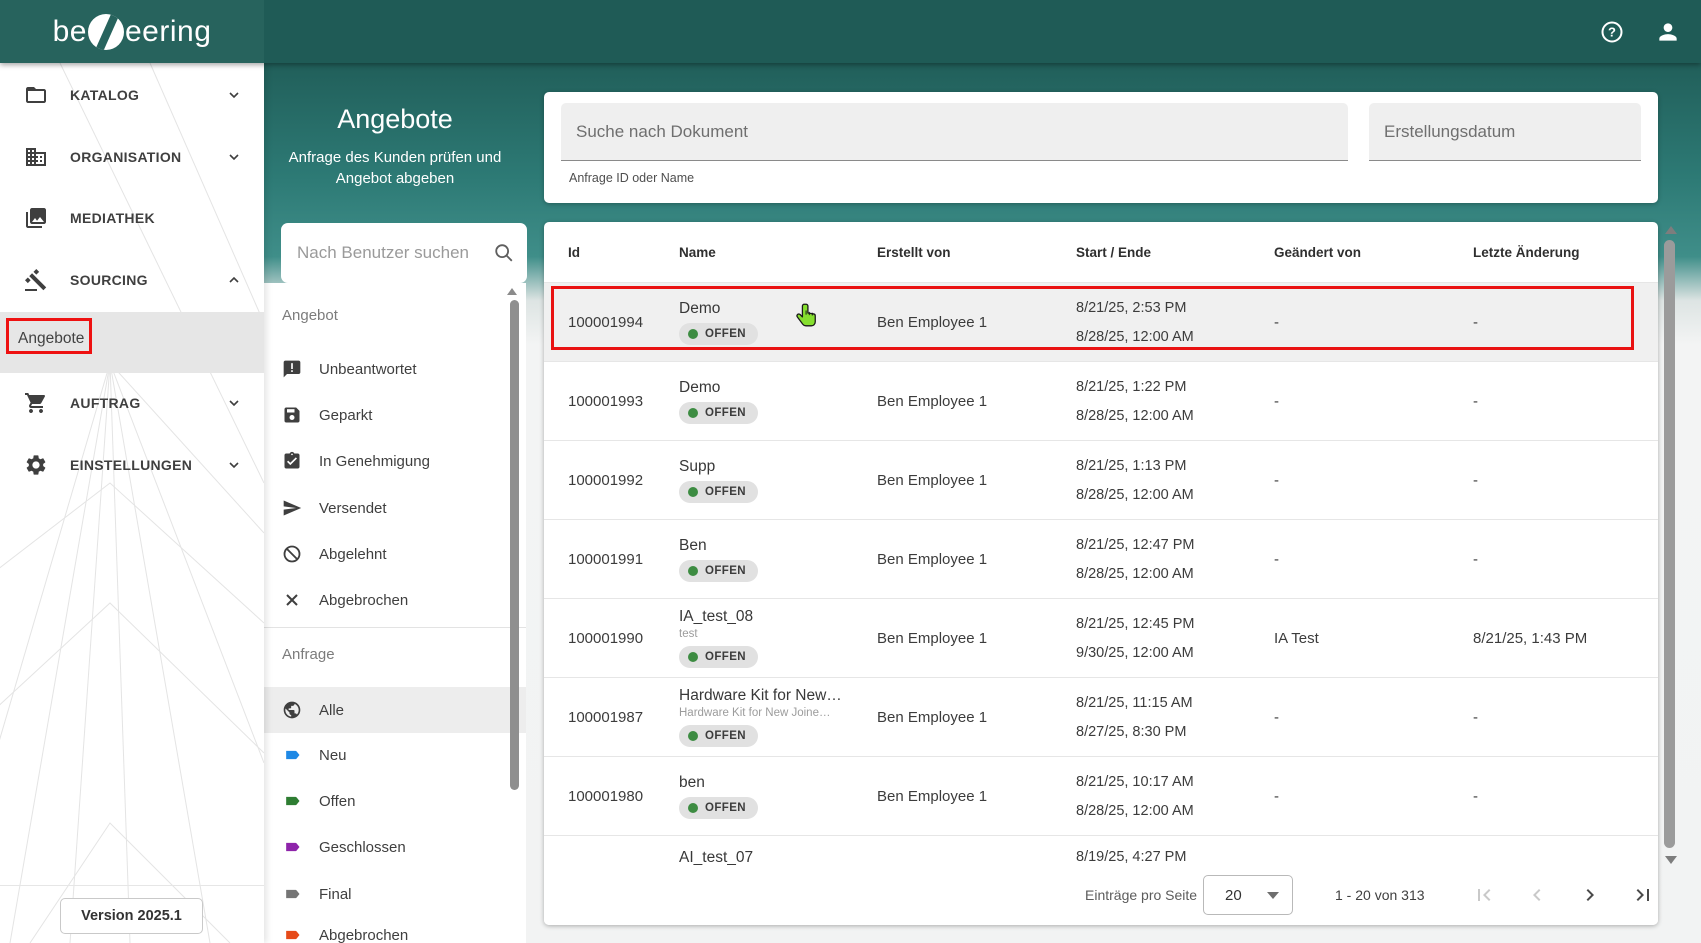 The image size is (1701, 943). I want to click on sidebar-item-katalog: KATALOG, so click(132, 95).